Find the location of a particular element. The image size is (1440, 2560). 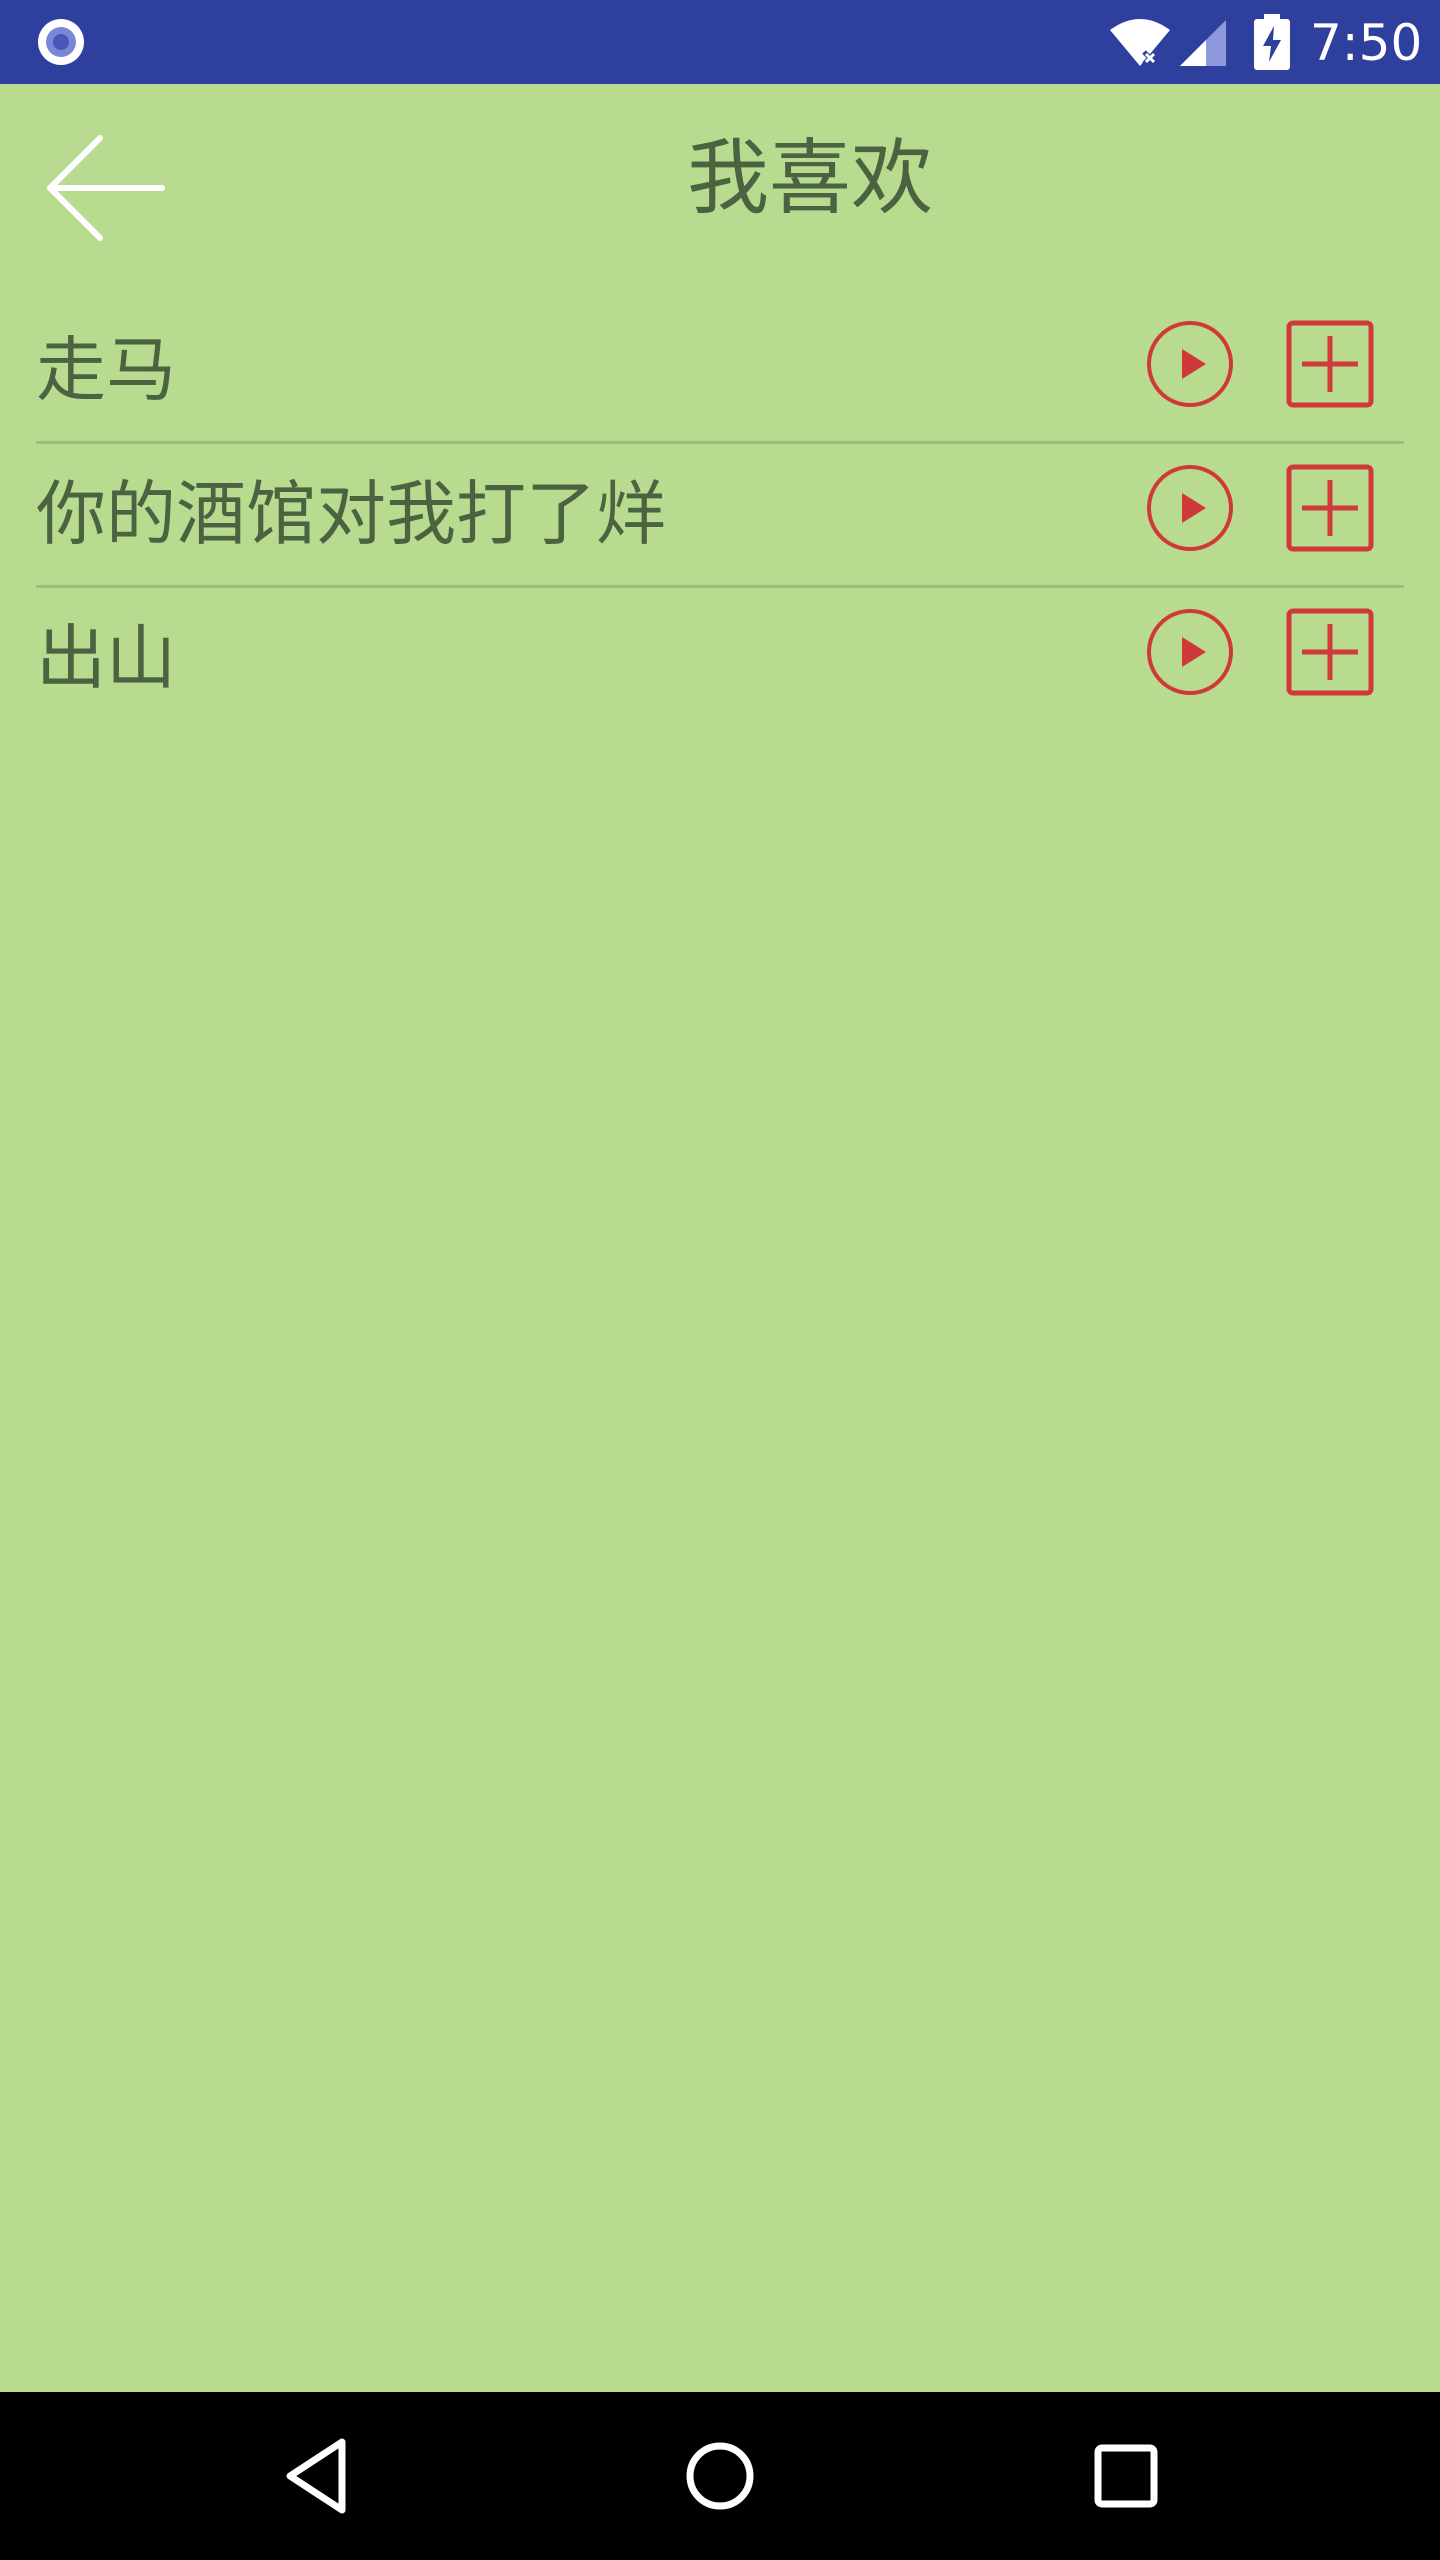

list-item: 走马 is located at coordinates (720, 372).